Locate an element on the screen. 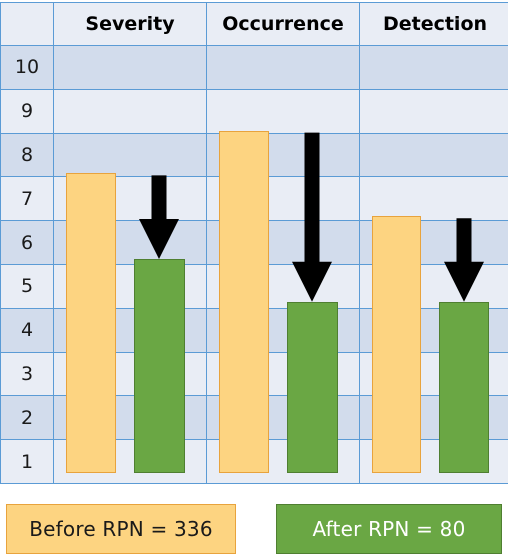  grid-row-1: 1 is located at coordinates (254, 461).